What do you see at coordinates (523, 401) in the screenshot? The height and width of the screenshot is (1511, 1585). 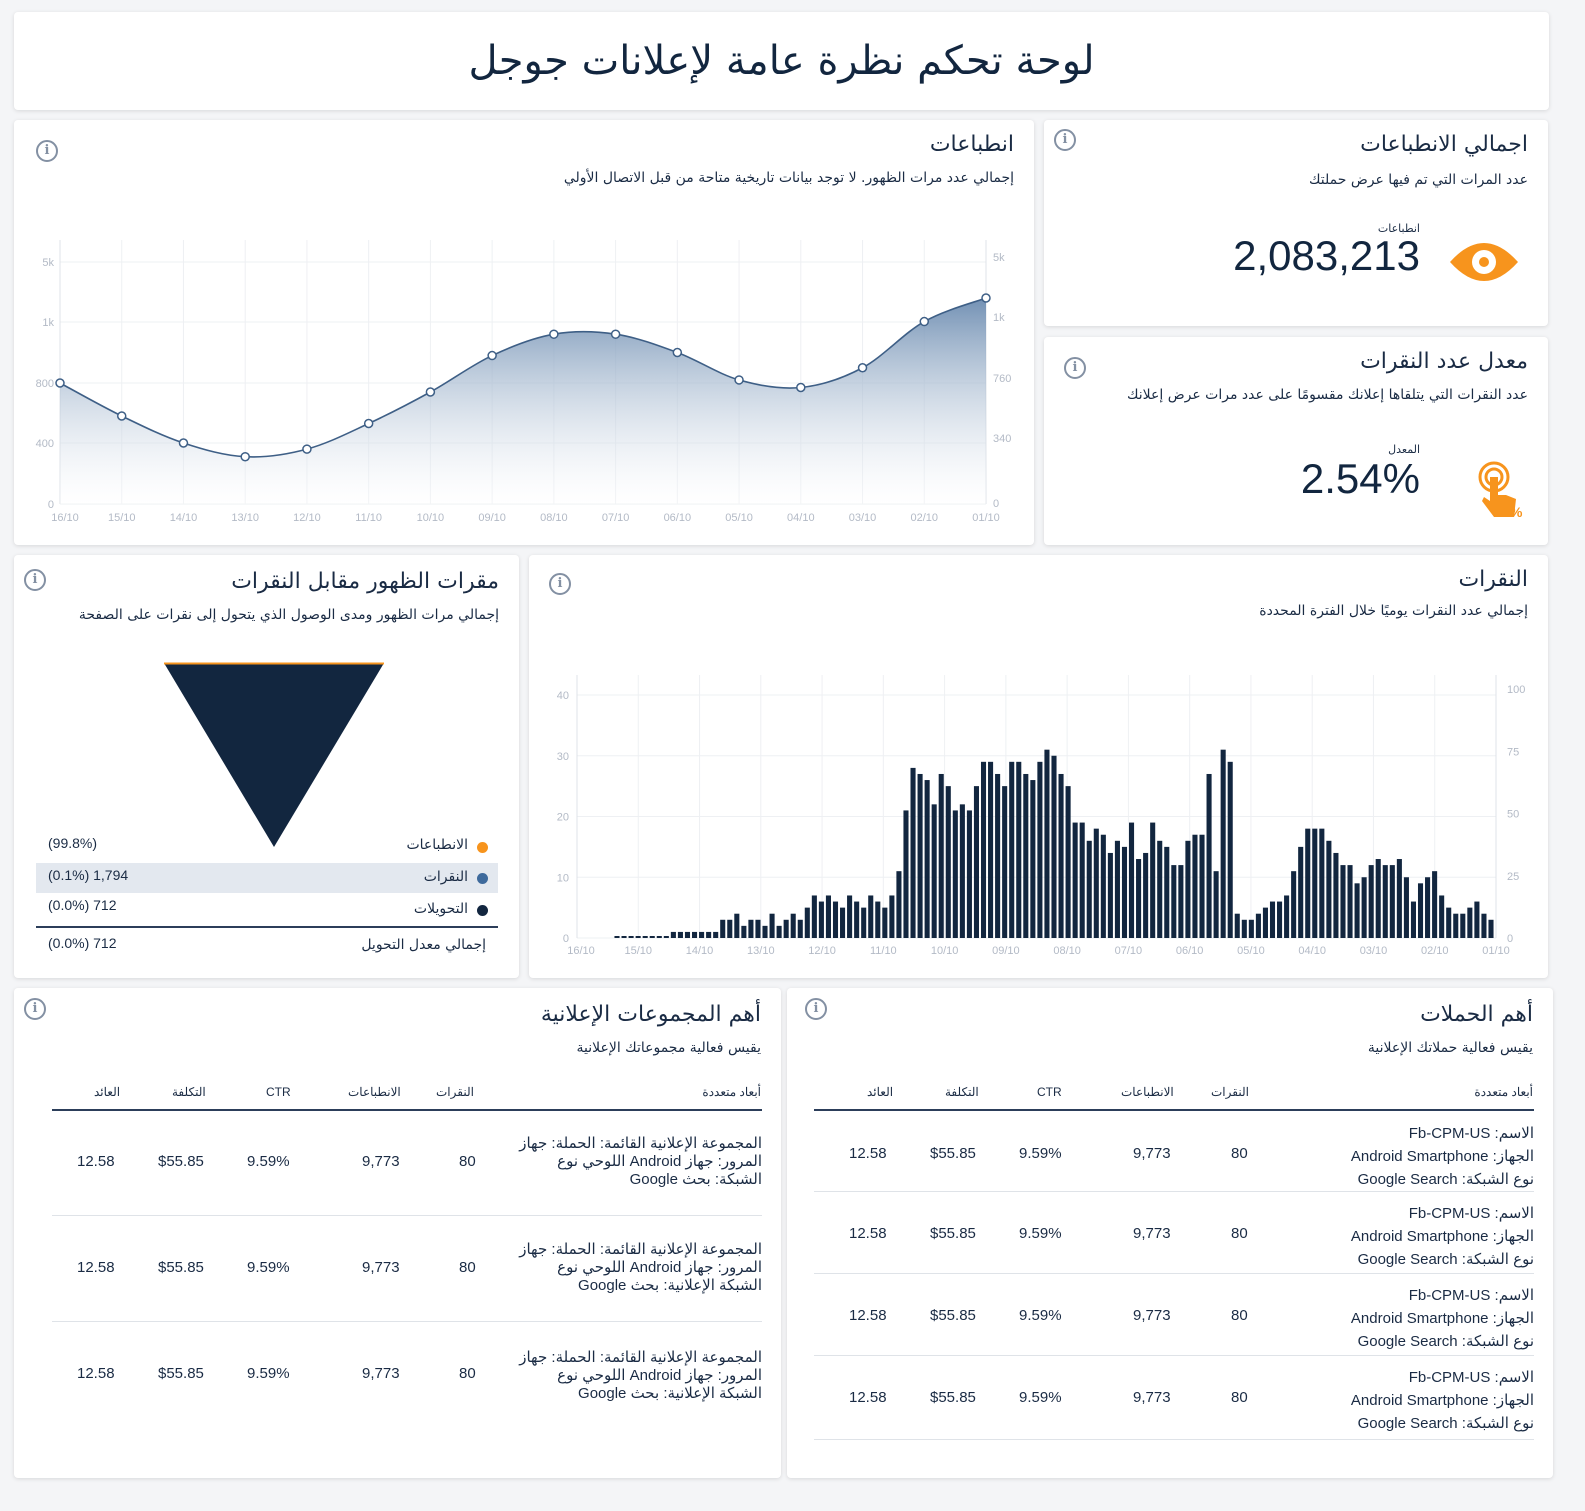 I see `area-fill` at bounding box center [523, 401].